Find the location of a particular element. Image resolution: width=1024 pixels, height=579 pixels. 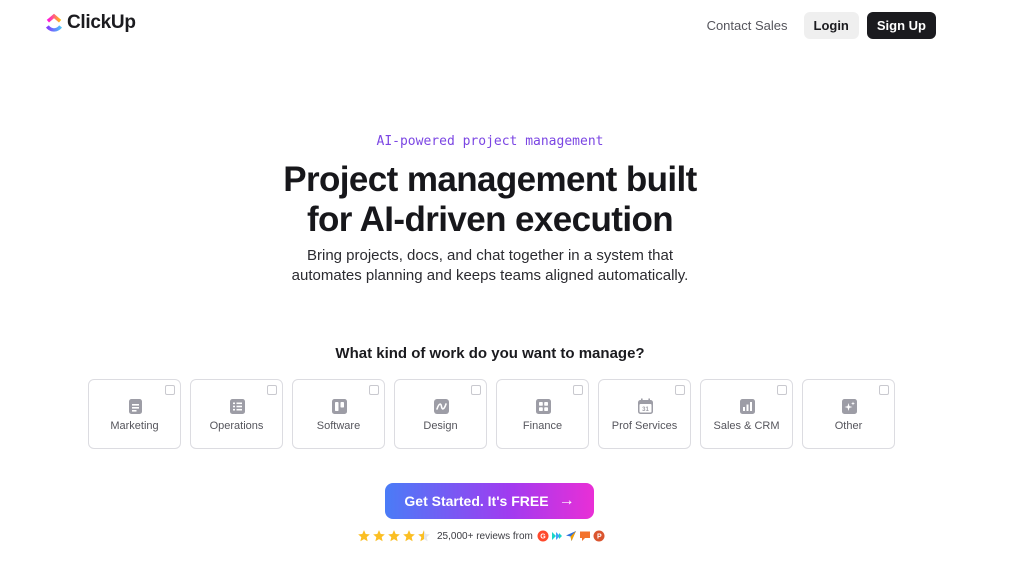

g2-icon: G is located at coordinates (543, 536).